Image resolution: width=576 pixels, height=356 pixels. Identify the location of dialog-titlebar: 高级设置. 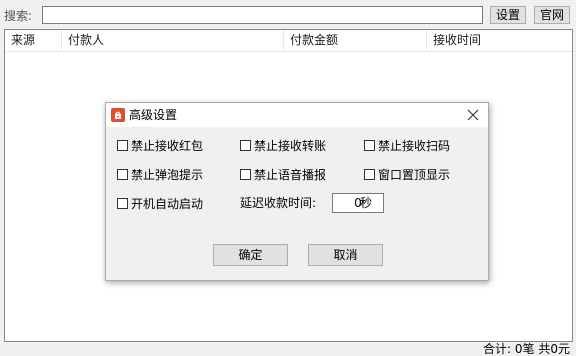
(297, 115).